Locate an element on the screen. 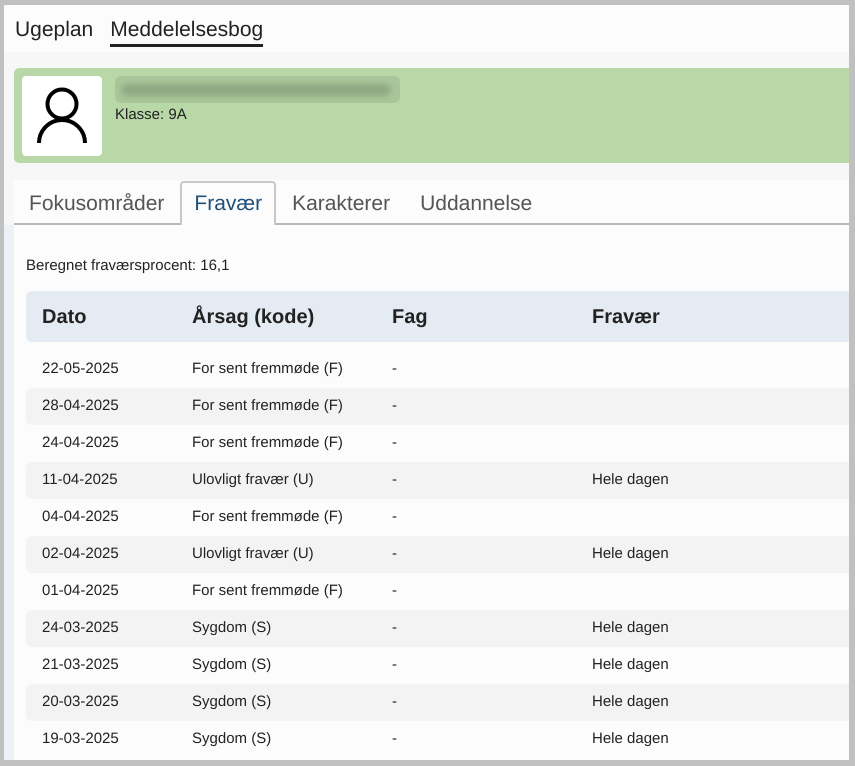  date-cell-text: 28-04-2025 is located at coordinates (80, 406).